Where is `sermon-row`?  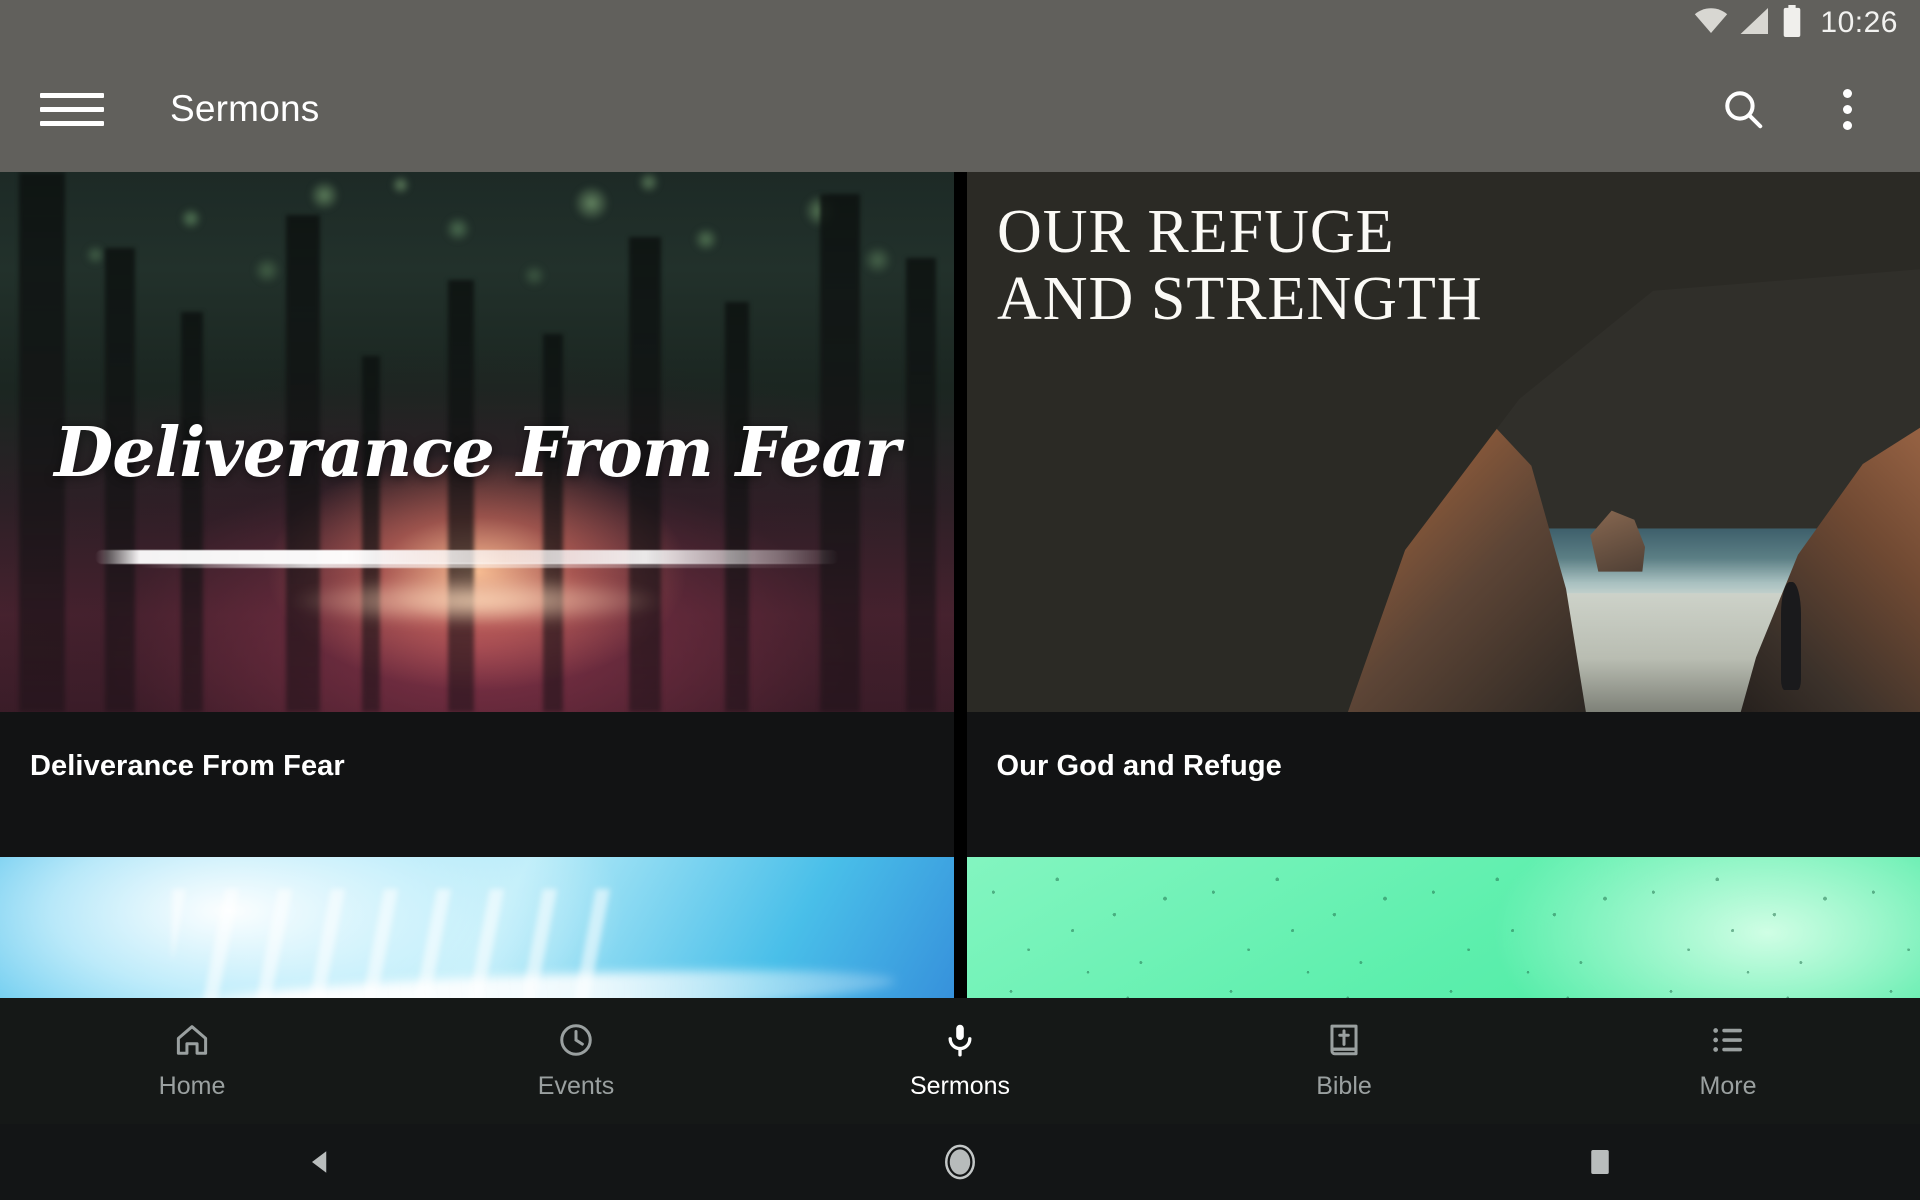
sermon-row is located at coordinates (960, 927).